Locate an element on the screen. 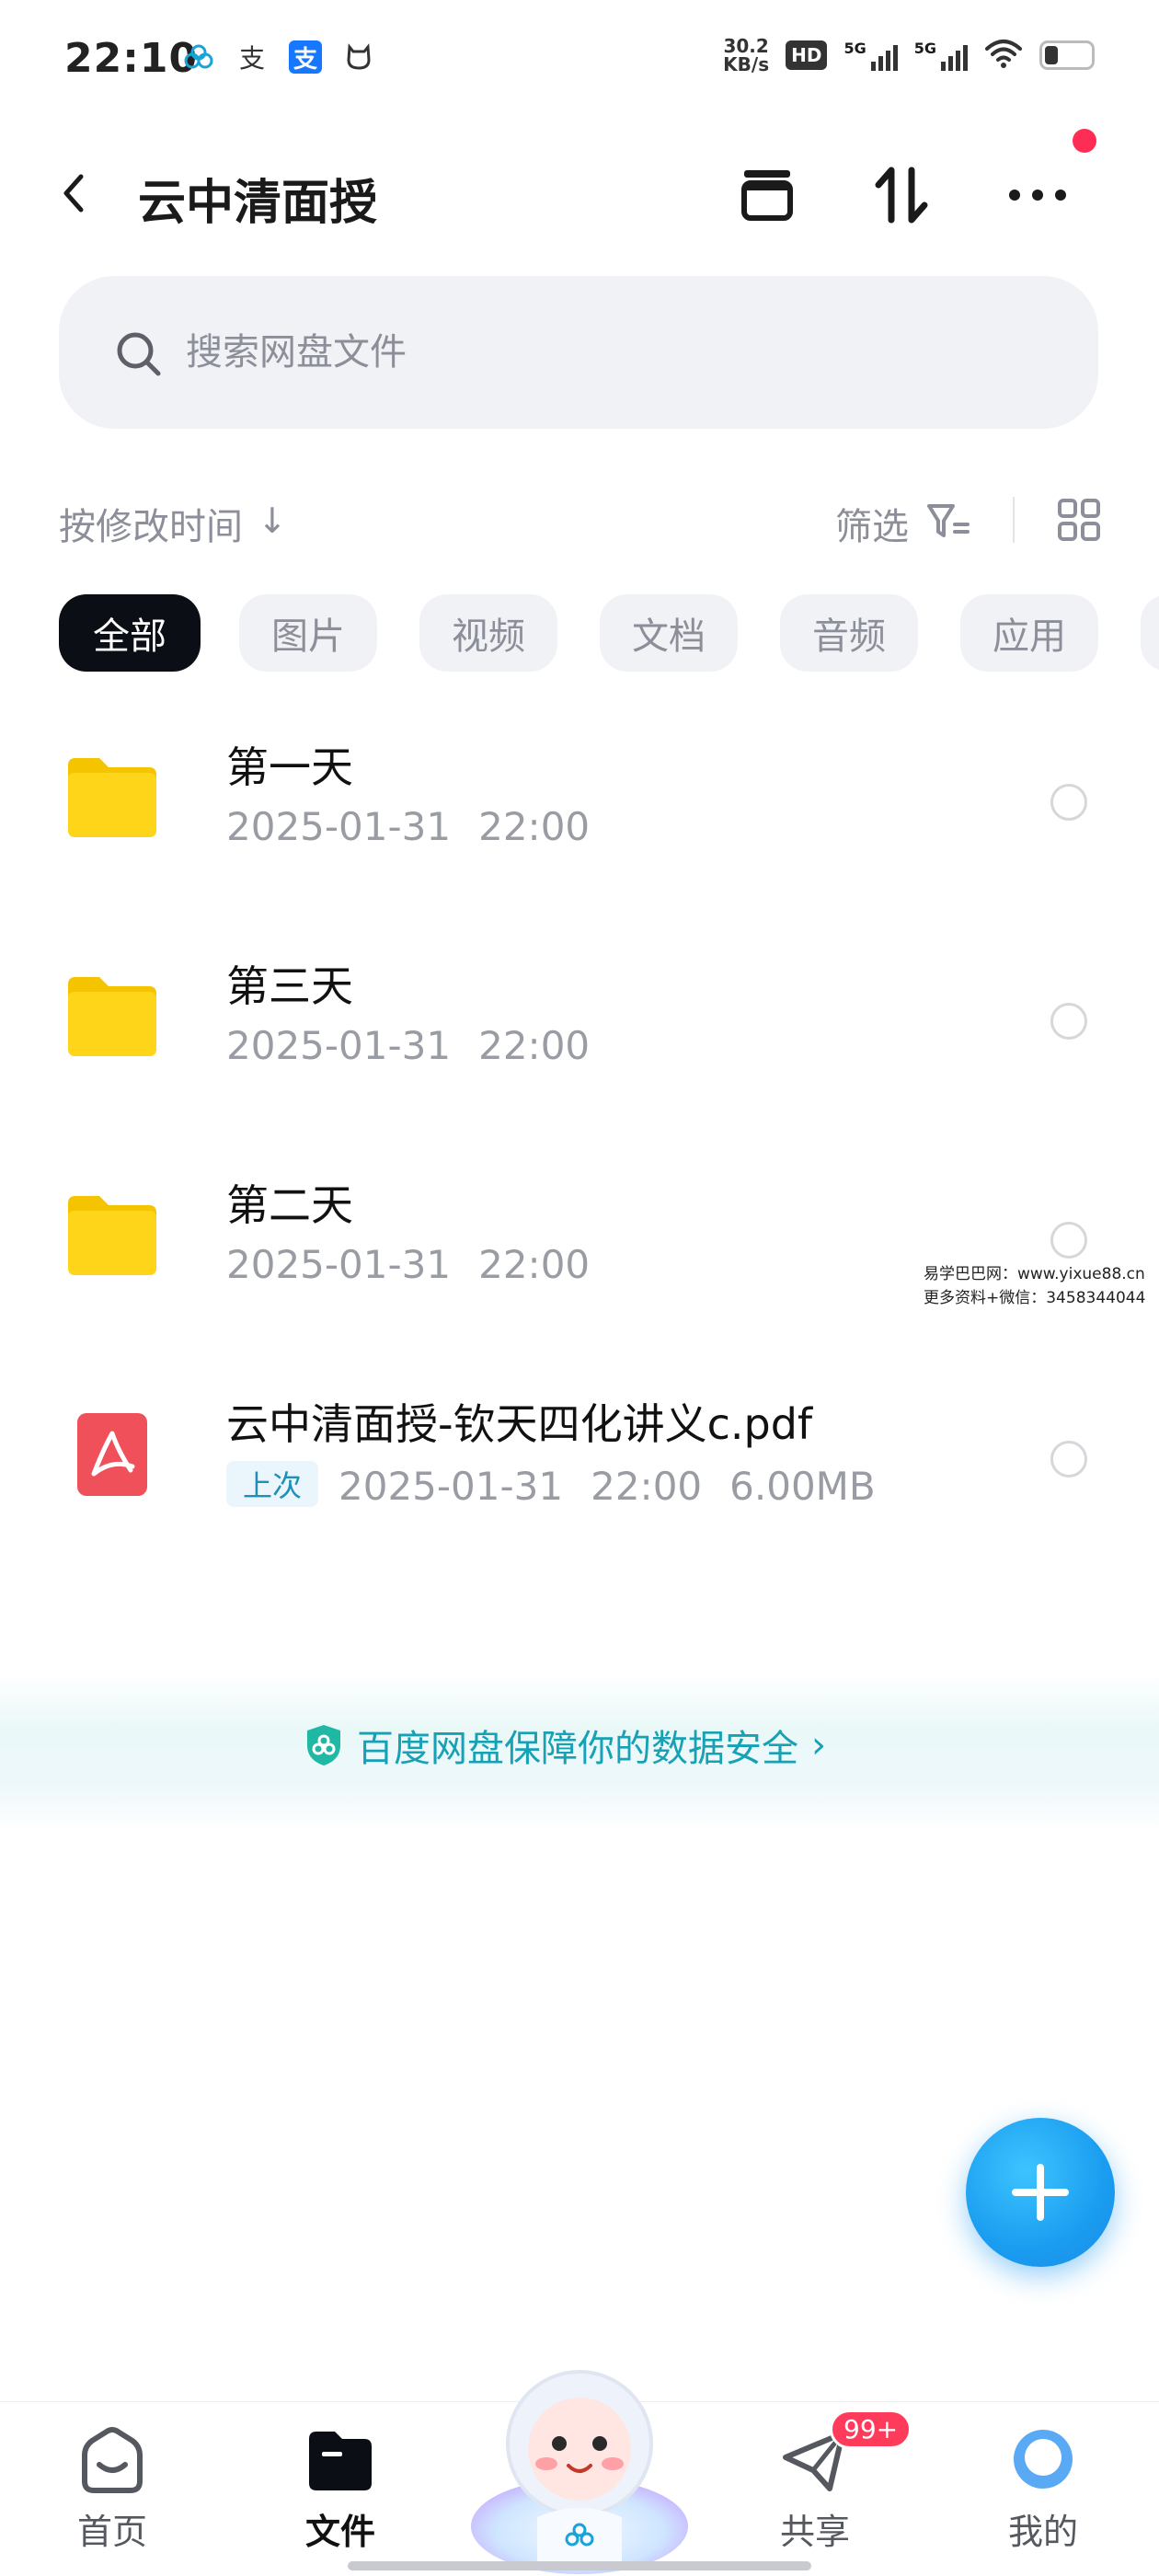  status-right-icons: 30.2 KB/s HD 5G 5G is located at coordinates (909, 55).